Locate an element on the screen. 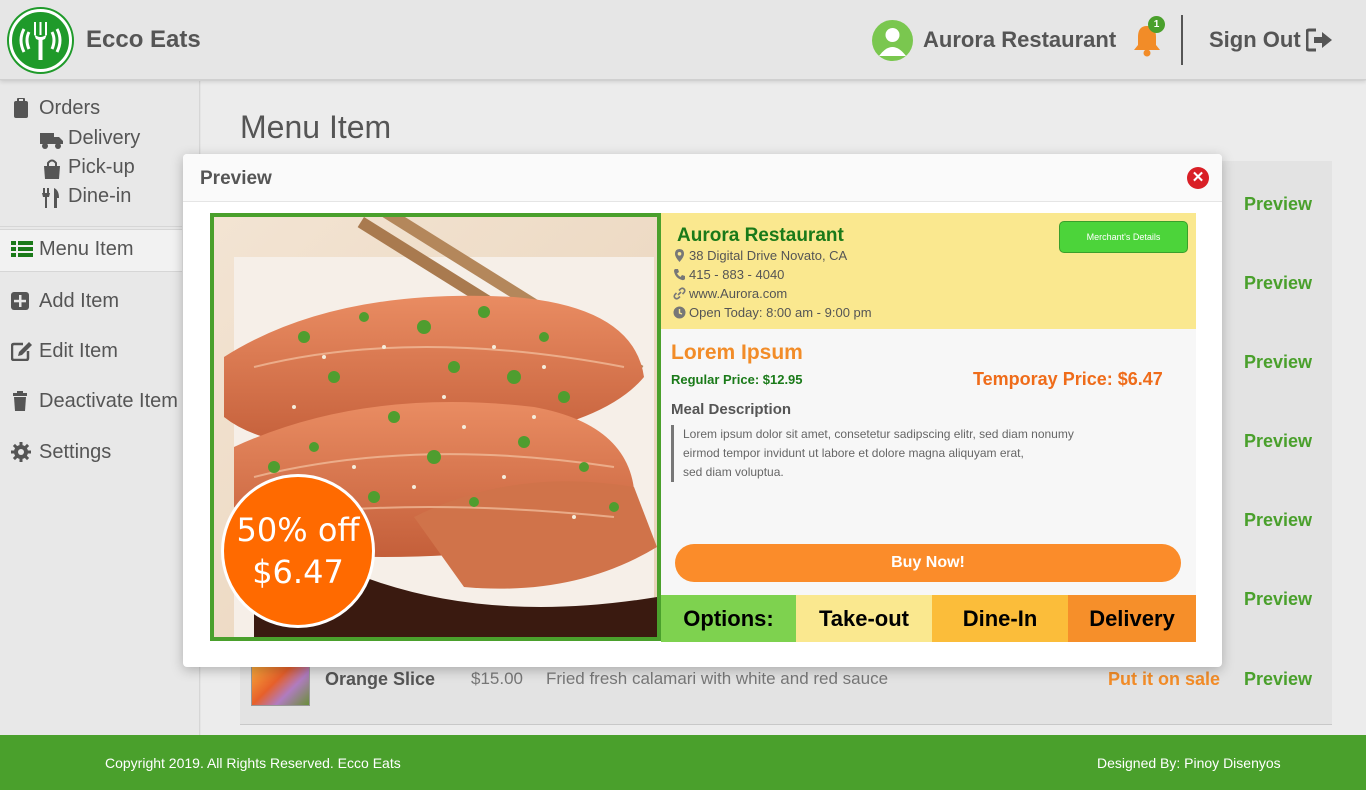 This screenshot has height=790, width=1366. restaurant-address: 38 Digital Drive Novato, CA is located at coordinates (760, 255).